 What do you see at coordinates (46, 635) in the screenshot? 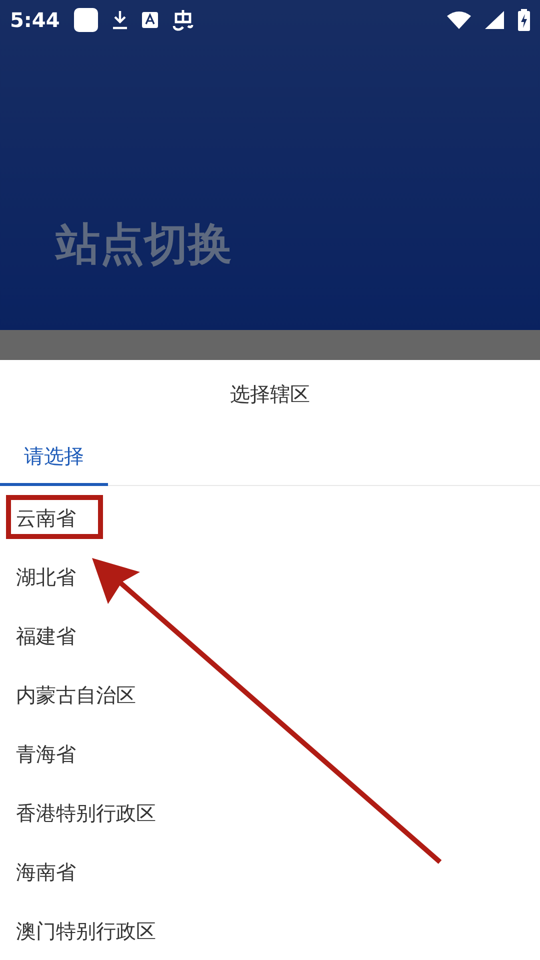
I see `region-option: 福建省` at bounding box center [46, 635].